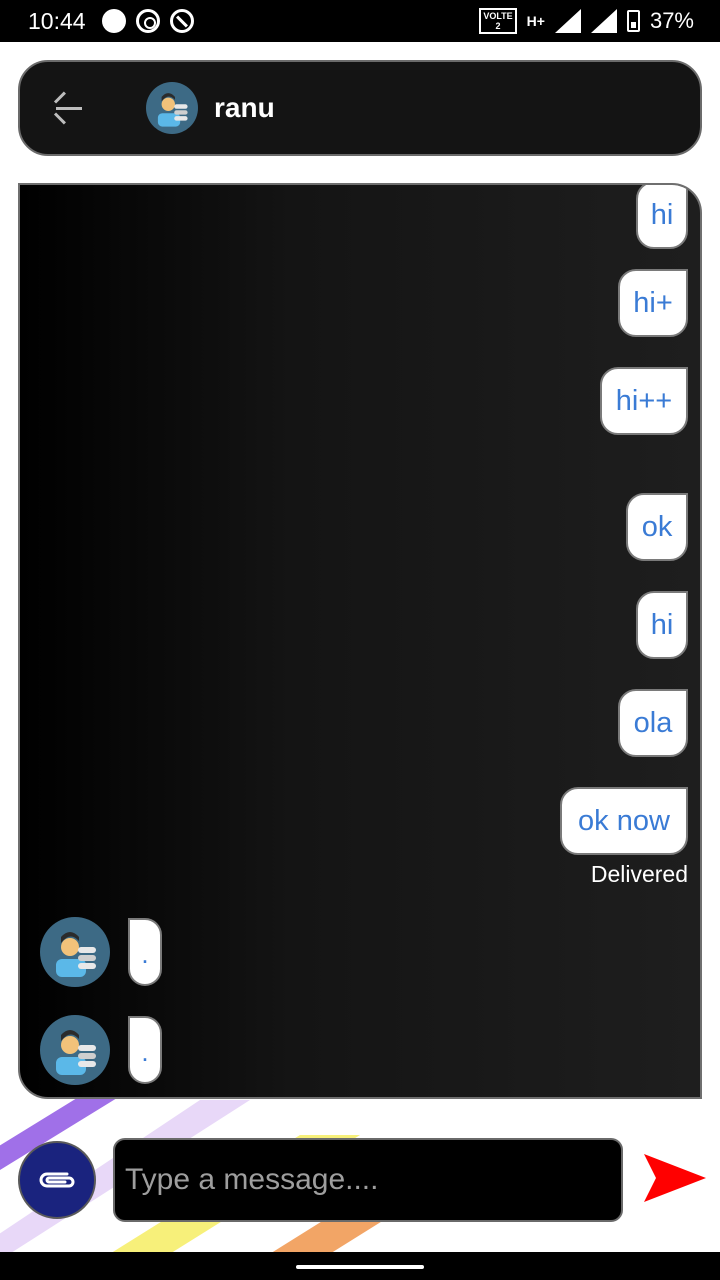 The image size is (720, 1280). What do you see at coordinates (181, 21) in the screenshot?
I see `do-not-disturb-icon` at bounding box center [181, 21].